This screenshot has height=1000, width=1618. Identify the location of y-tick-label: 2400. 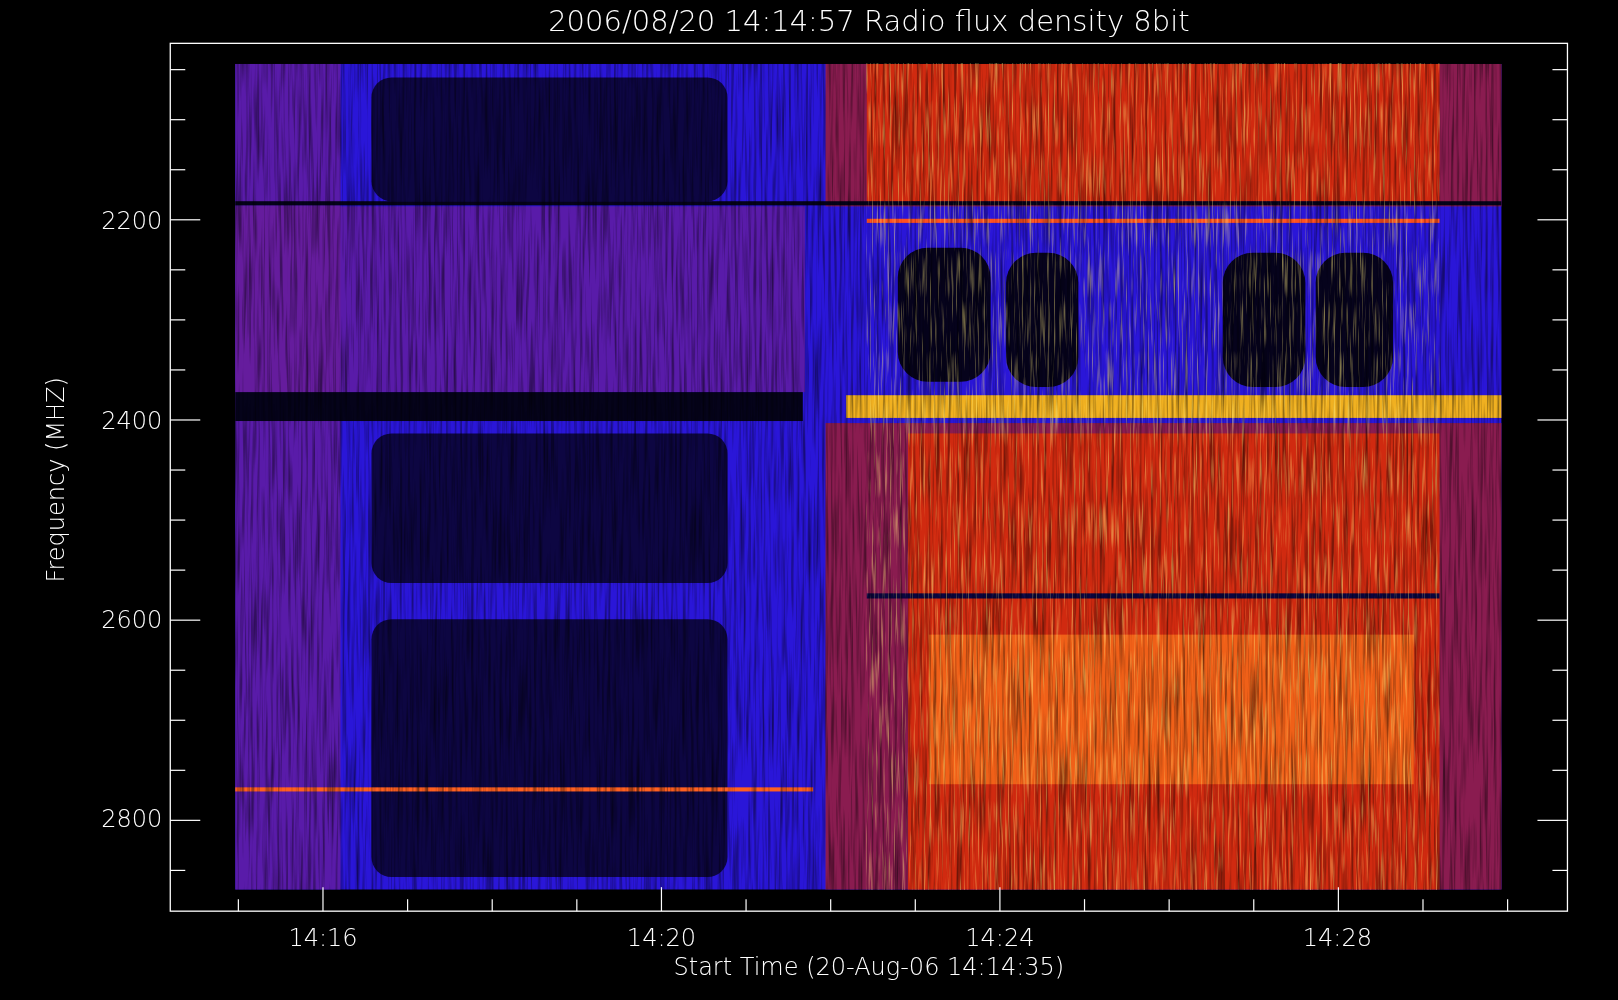
(132, 421).